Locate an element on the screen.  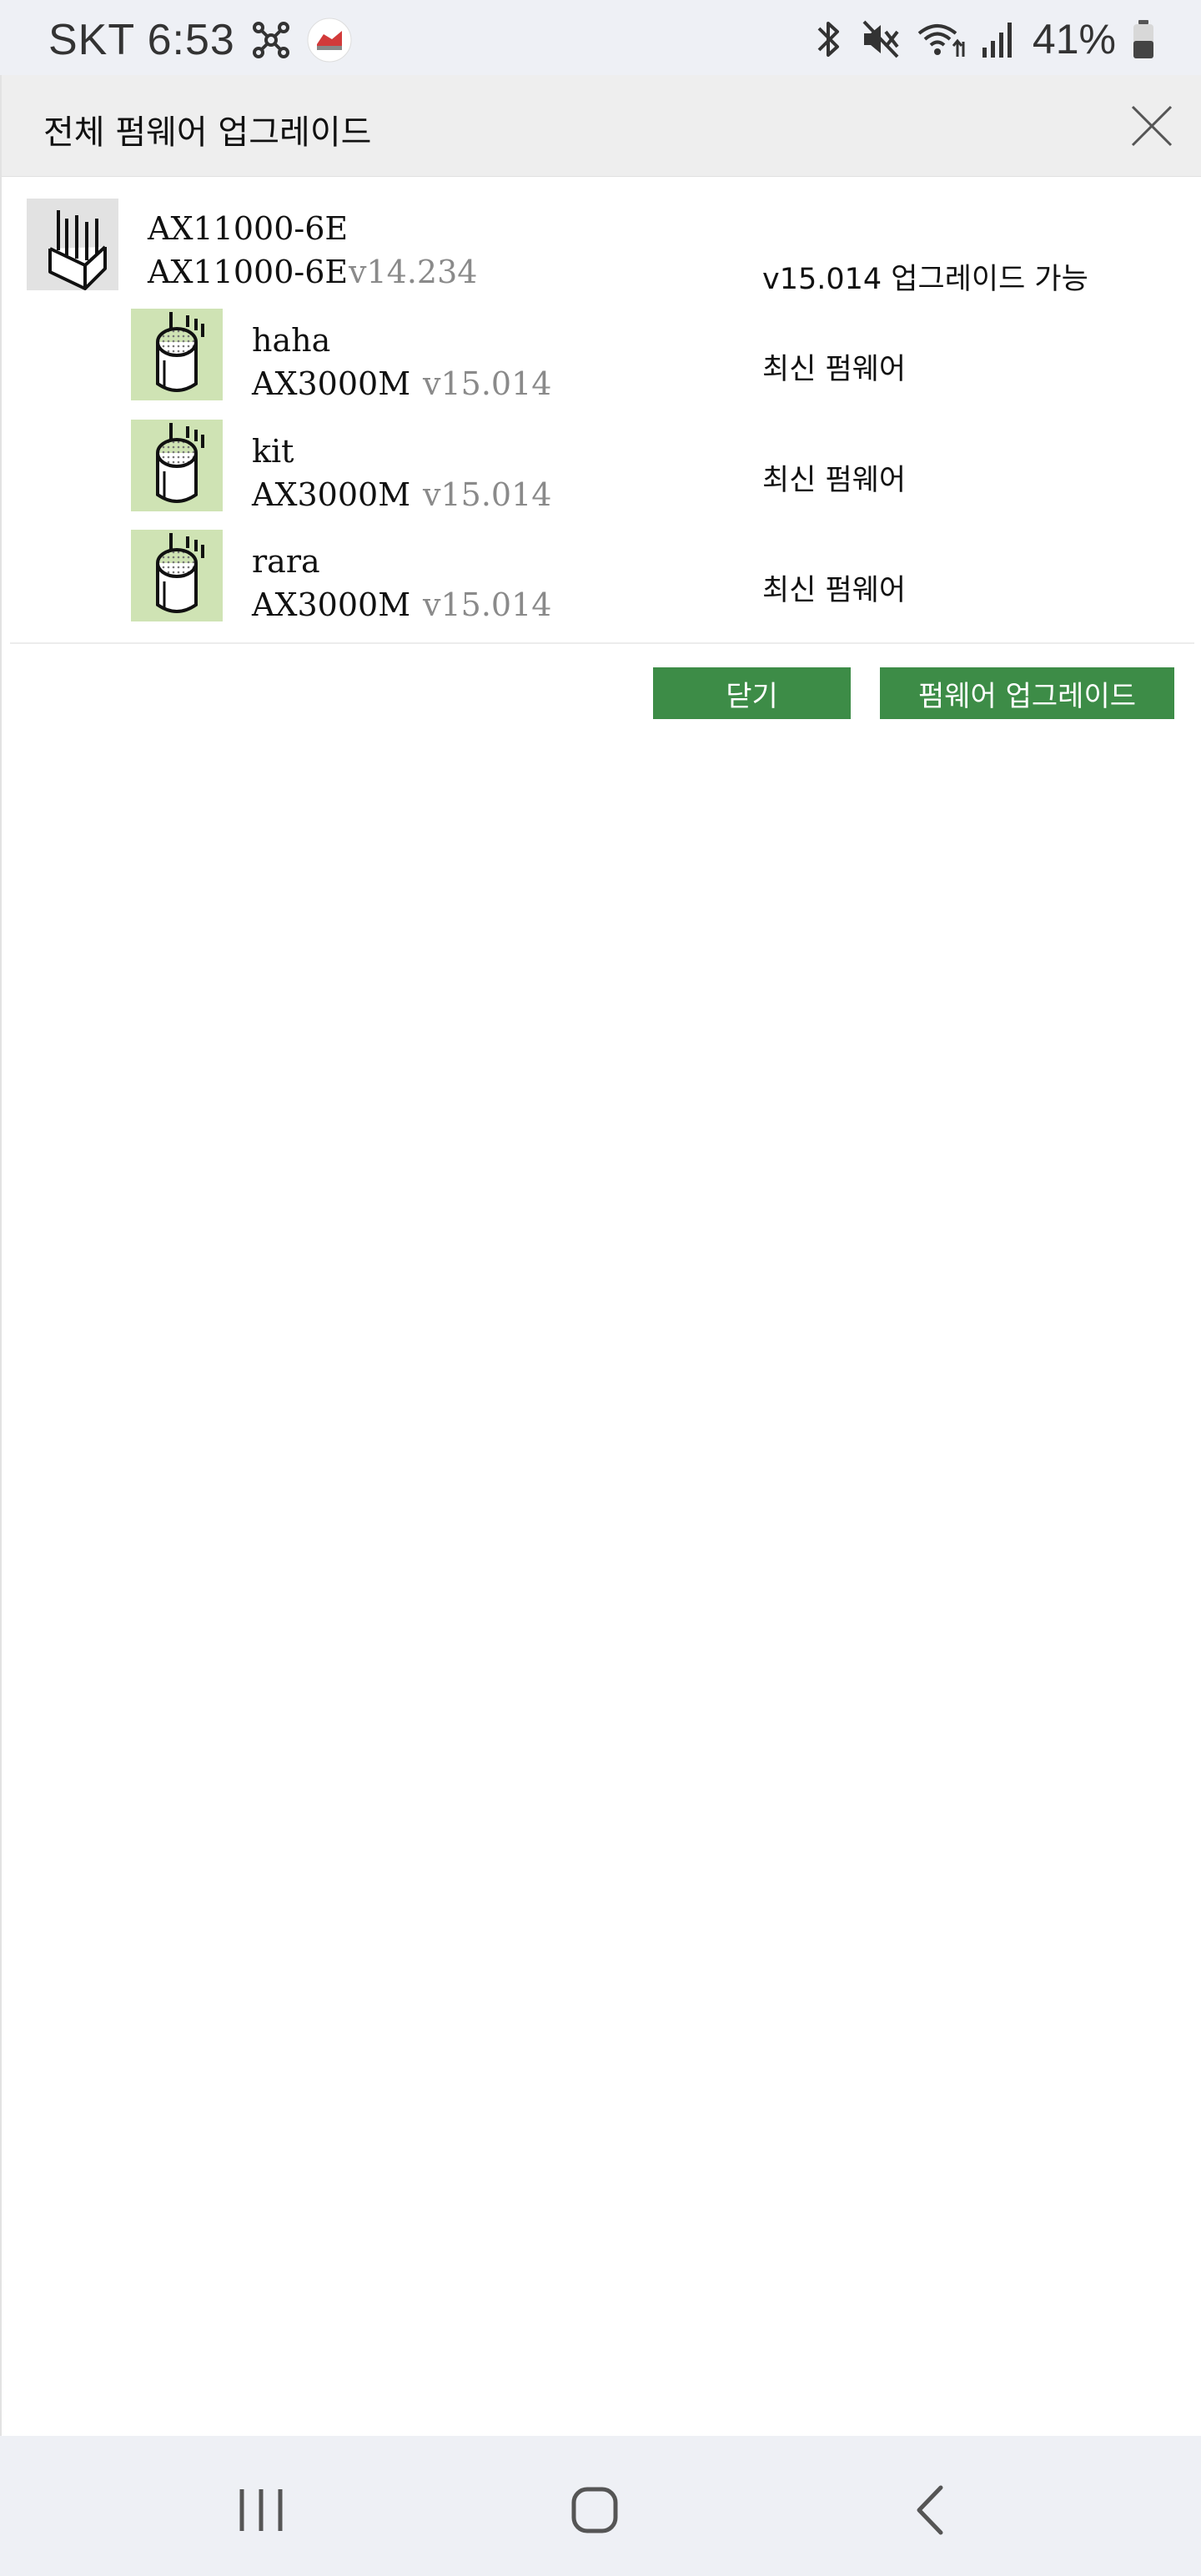
device-version: v14.234 is located at coordinates (414, 272).